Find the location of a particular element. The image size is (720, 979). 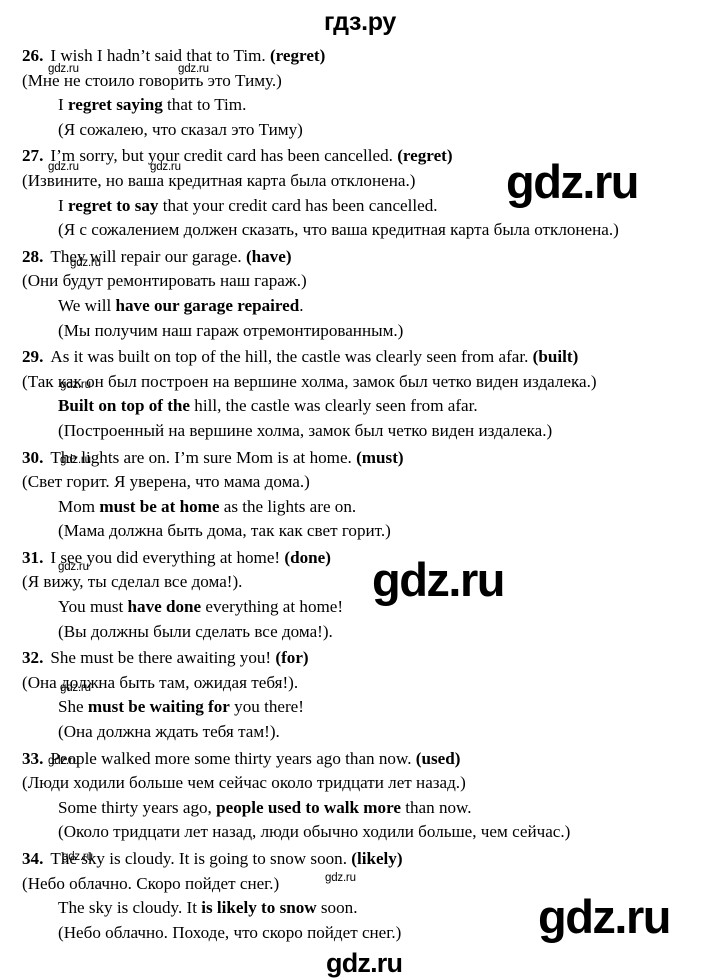

answer-suffix: you there! is located at coordinates (266, 707).